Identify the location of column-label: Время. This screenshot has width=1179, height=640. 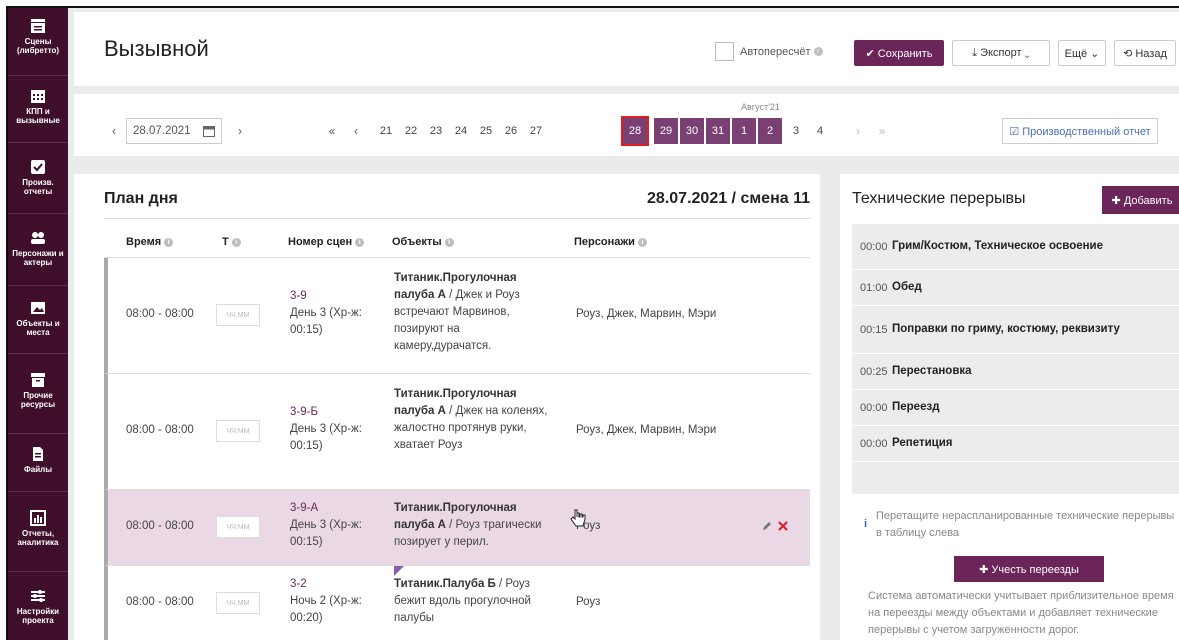
(144, 242).